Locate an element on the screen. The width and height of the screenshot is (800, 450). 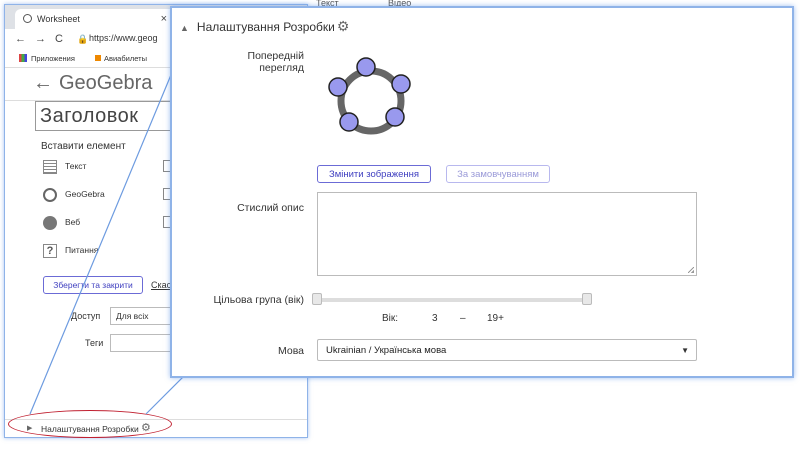
insert-geogebra-label: GeoGebra is located at coordinates (85, 194).